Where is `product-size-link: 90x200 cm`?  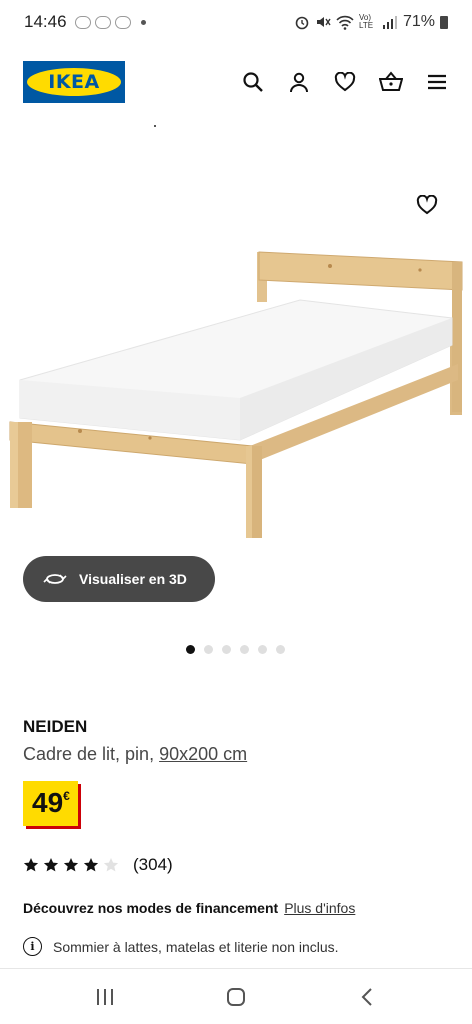 product-size-link: 90x200 cm is located at coordinates (203, 754).